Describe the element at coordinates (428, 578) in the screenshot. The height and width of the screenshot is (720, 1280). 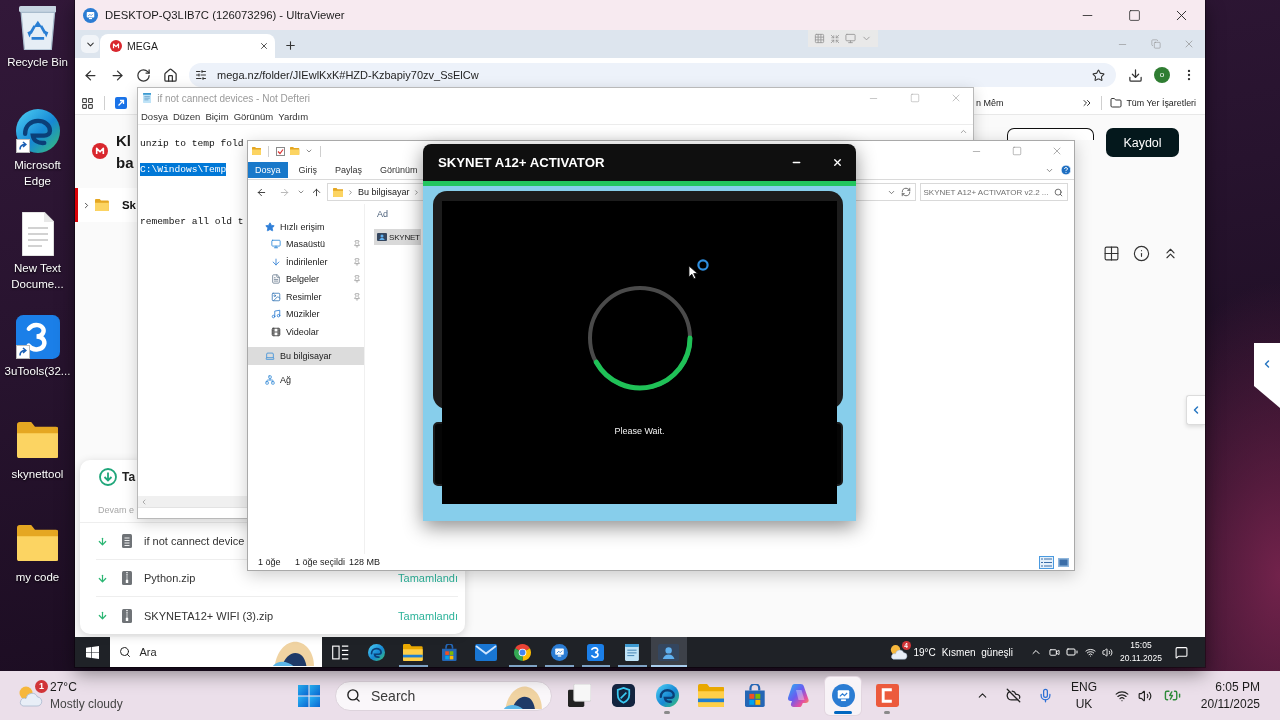
I see `download-status: Tamamlandı` at that location.